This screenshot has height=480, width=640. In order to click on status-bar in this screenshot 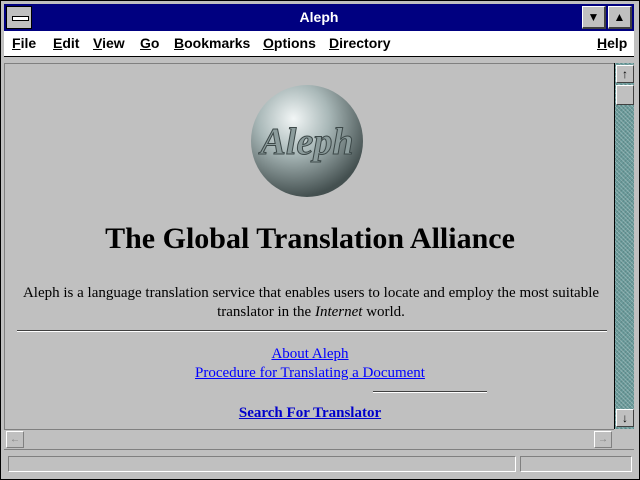, I will do `click(319, 462)`.